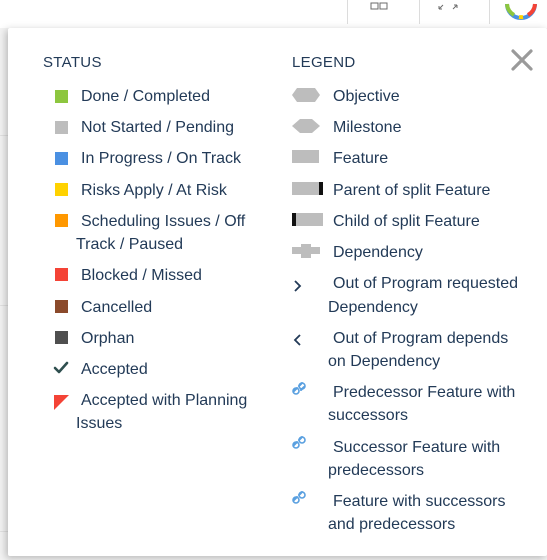  What do you see at coordinates (448, 7) in the screenshot?
I see `expand-icon` at bounding box center [448, 7].